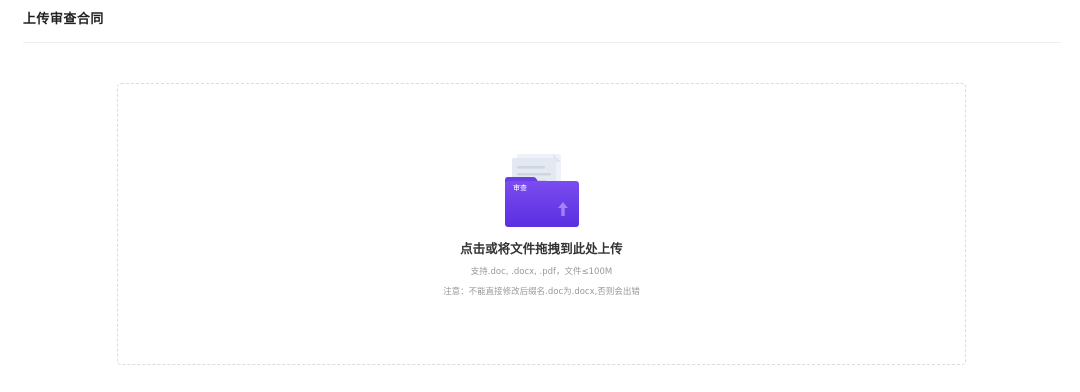 The height and width of the screenshot is (392, 1080). Describe the element at coordinates (520, 187) in the screenshot. I see `folder-label: 审查` at that location.